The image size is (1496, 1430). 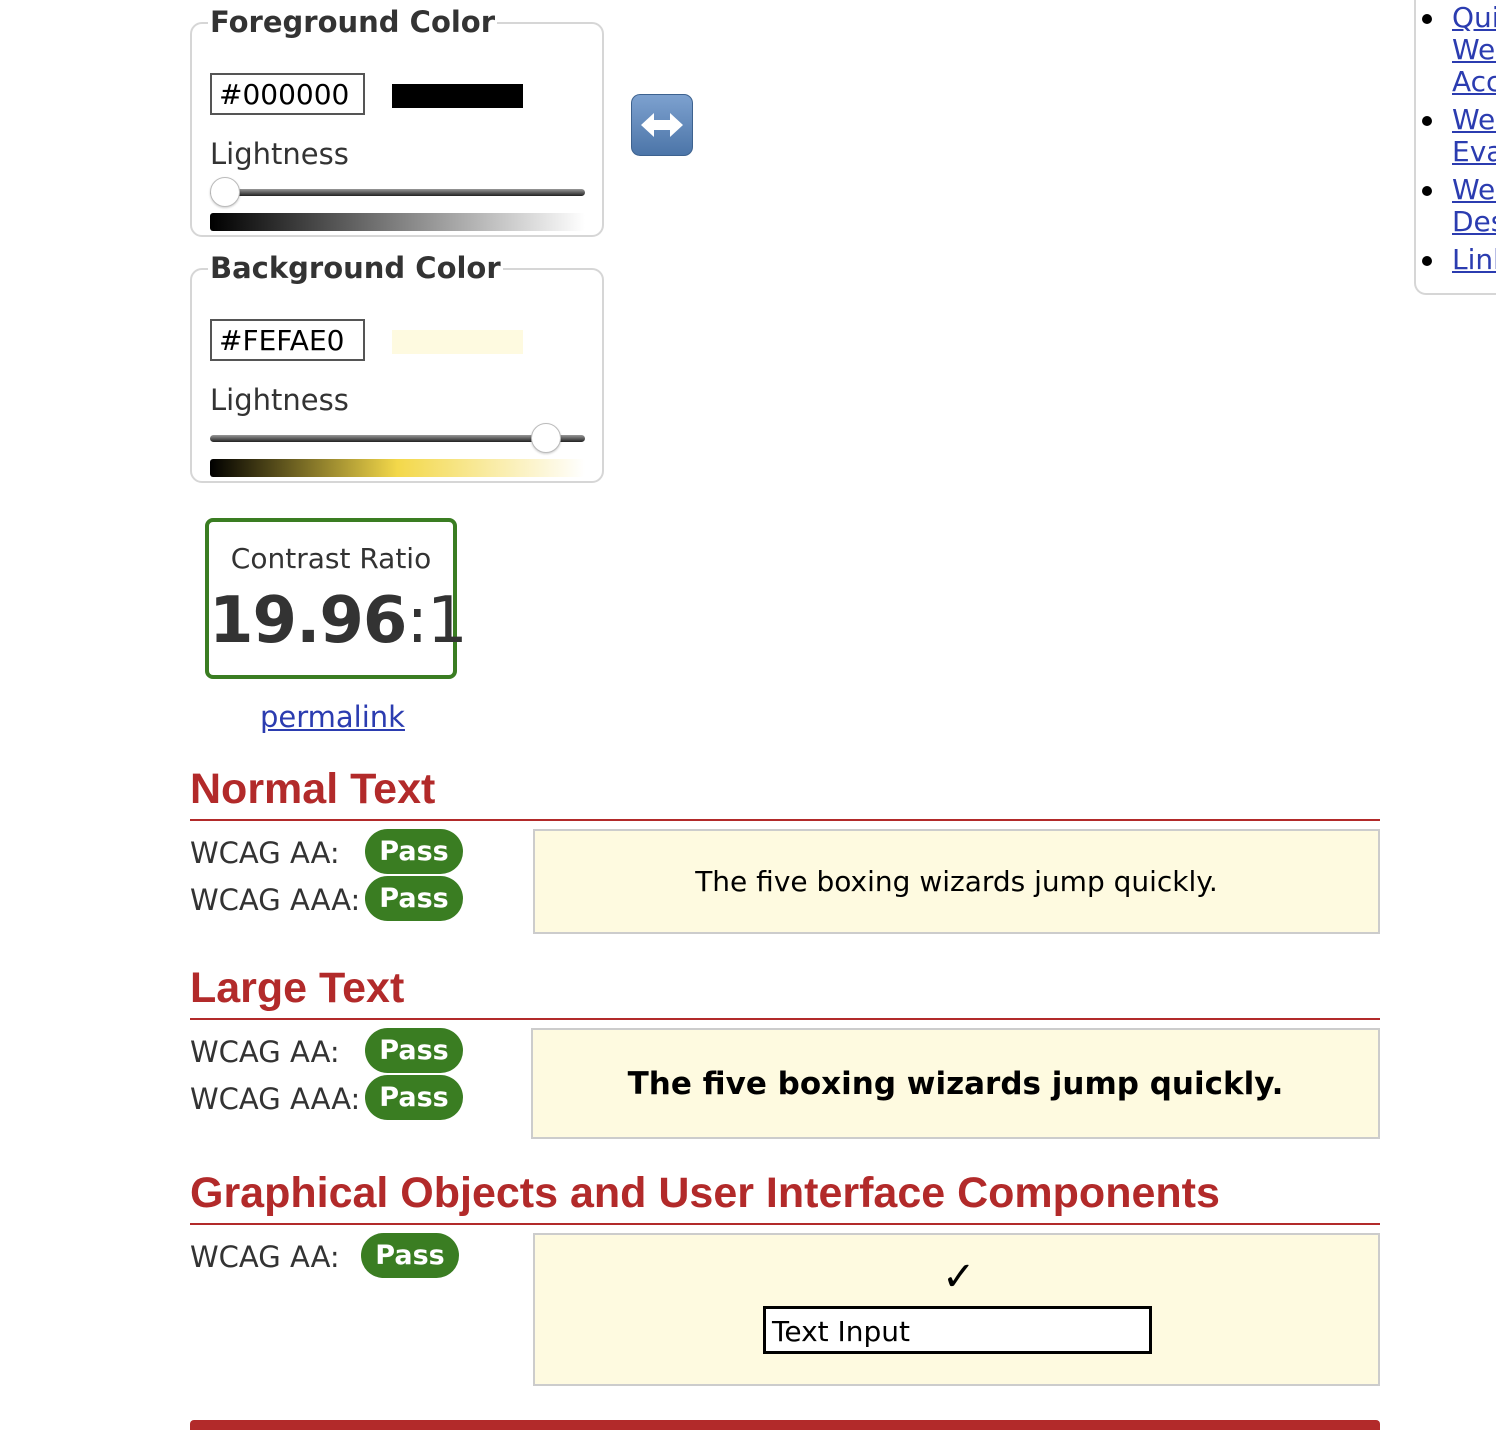 What do you see at coordinates (353, 22) in the screenshot?
I see `foreground-legend: Foreground Color` at bounding box center [353, 22].